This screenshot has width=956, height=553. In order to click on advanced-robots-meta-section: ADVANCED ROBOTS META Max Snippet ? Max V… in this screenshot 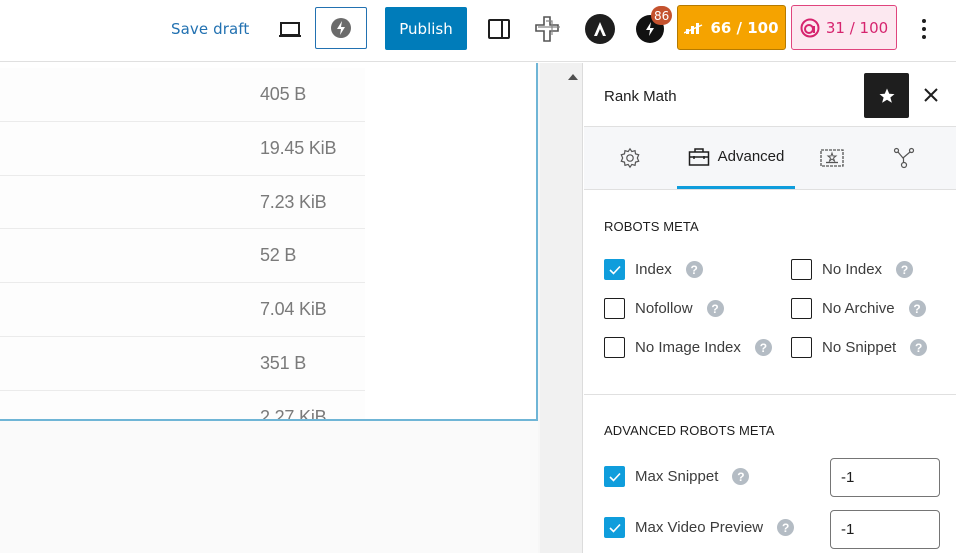, I will do `click(770, 474)`.